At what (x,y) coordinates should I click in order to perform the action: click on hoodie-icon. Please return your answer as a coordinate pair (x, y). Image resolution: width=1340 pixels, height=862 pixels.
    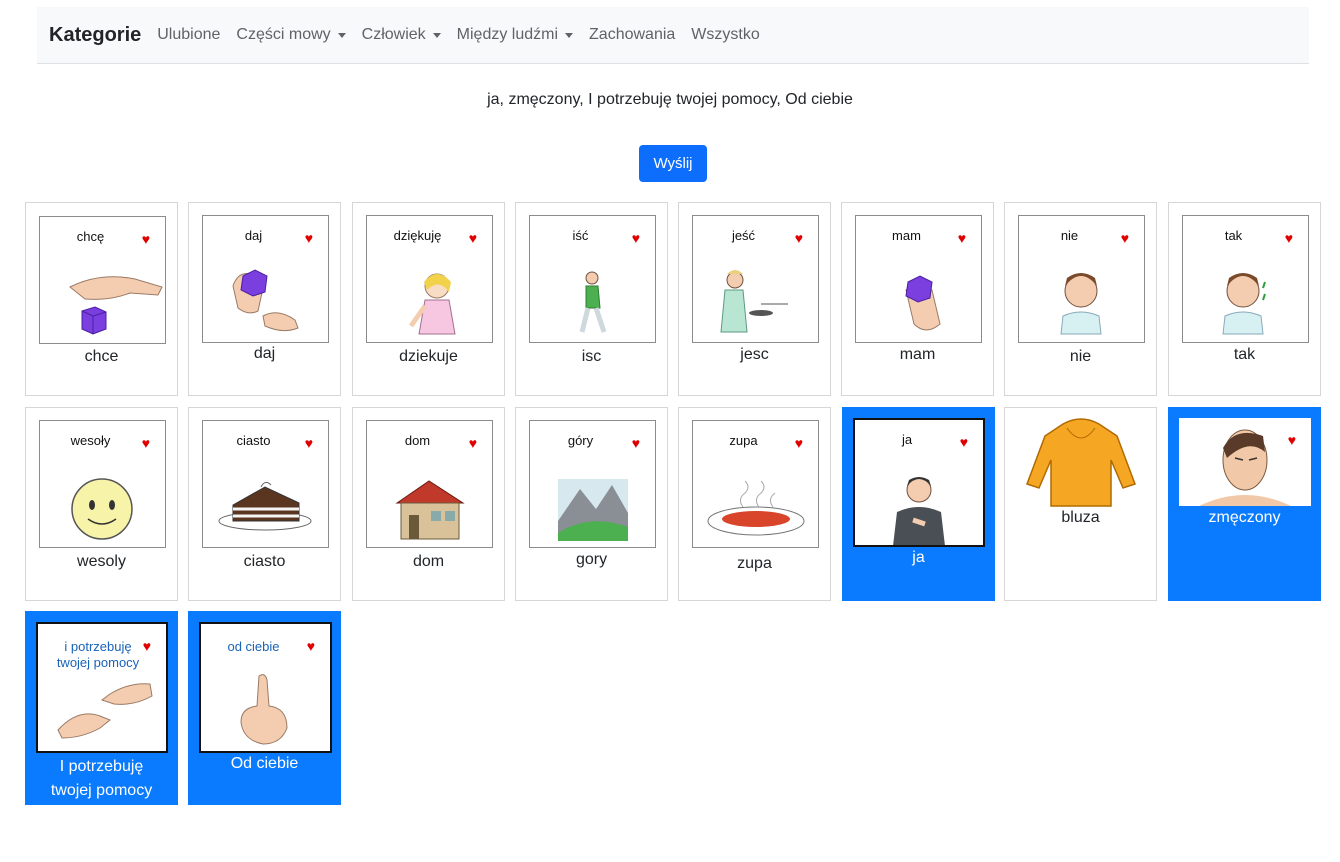
    Looking at the image, I should click on (1081, 462).